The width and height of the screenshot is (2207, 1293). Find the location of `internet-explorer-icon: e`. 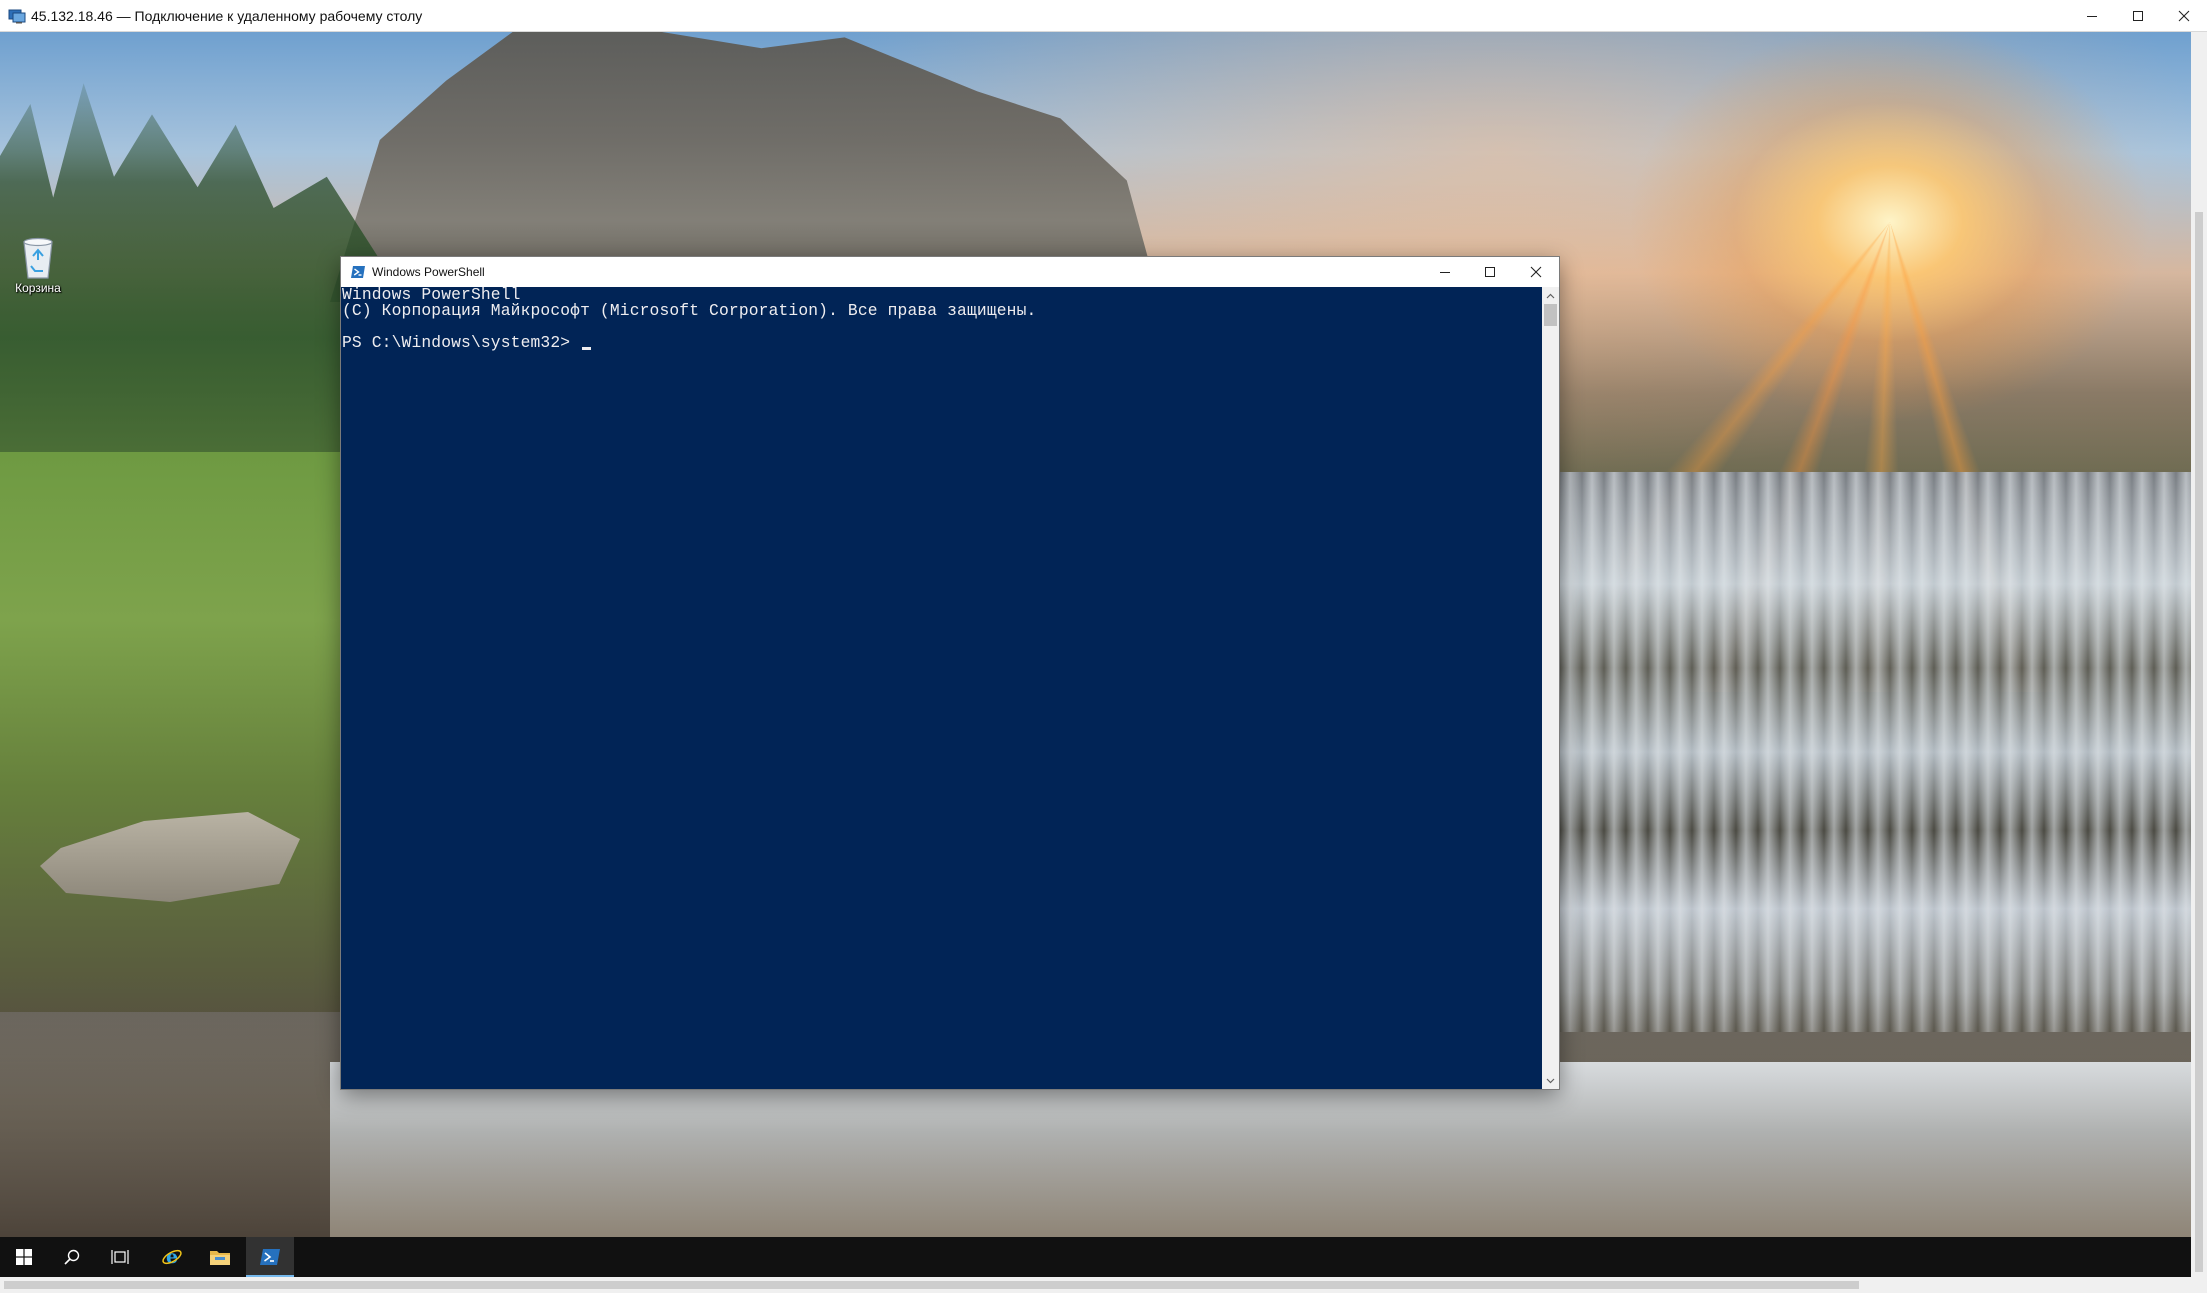

internet-explorer-icon: e is located at coordinates (172, 1257).